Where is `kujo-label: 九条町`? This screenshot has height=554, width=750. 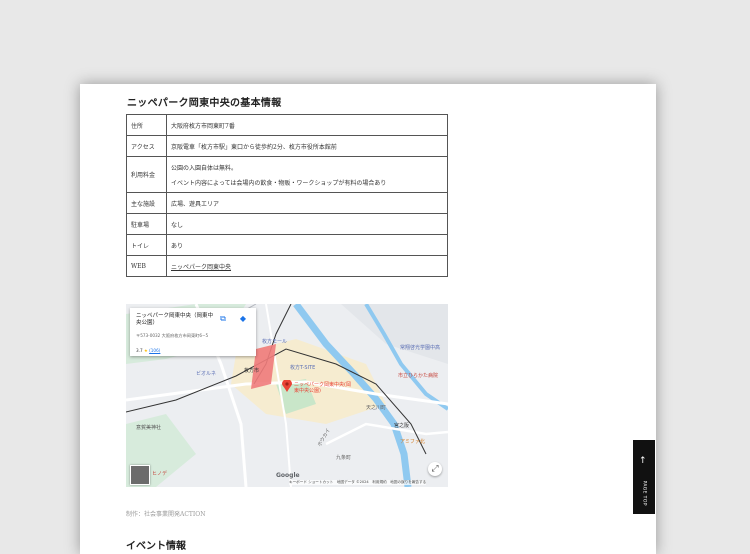
kujo-label: 九条町 is located at coordinates (344, 458).